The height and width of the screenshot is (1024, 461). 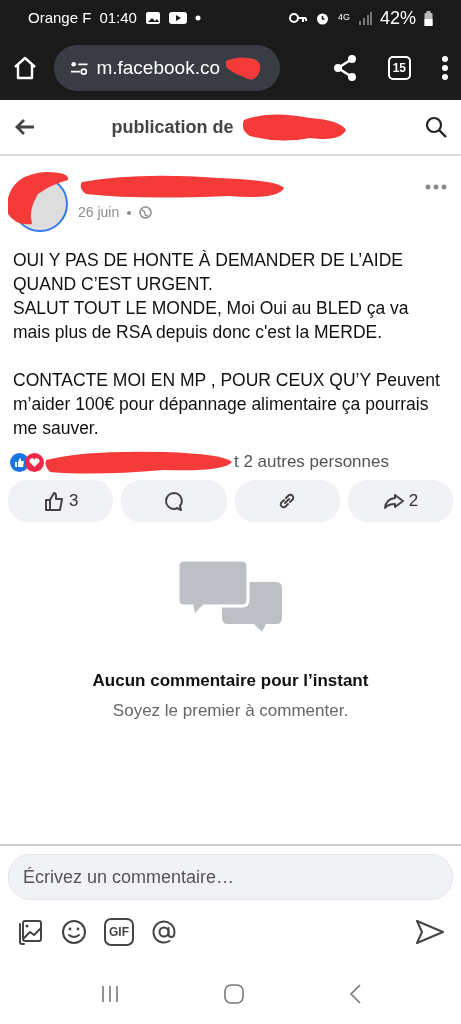 What do you see at coordinates (343, 18) in the screenshot?
I see `network-type: 4G` at bounding box center [343, 18].